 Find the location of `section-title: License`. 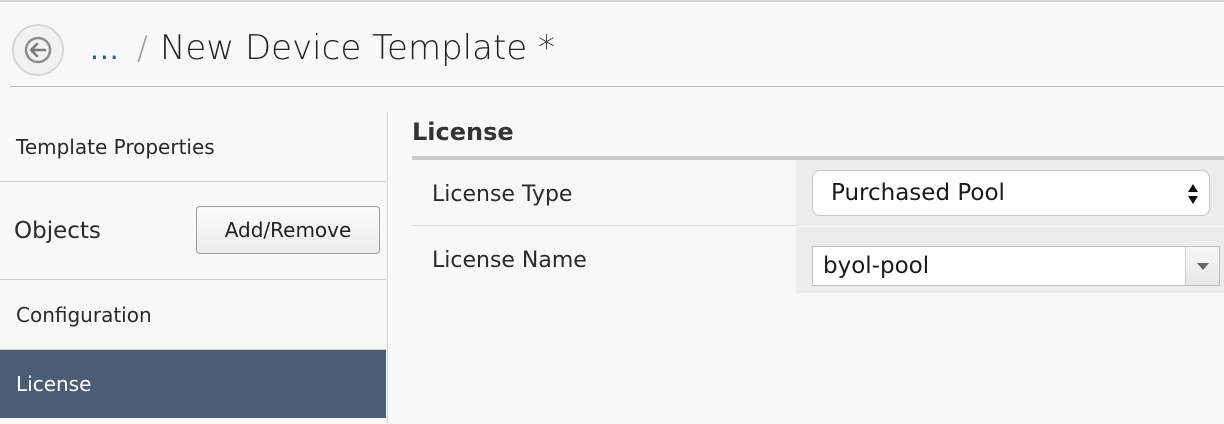

section-title: License is located at coordinates (463, 132).